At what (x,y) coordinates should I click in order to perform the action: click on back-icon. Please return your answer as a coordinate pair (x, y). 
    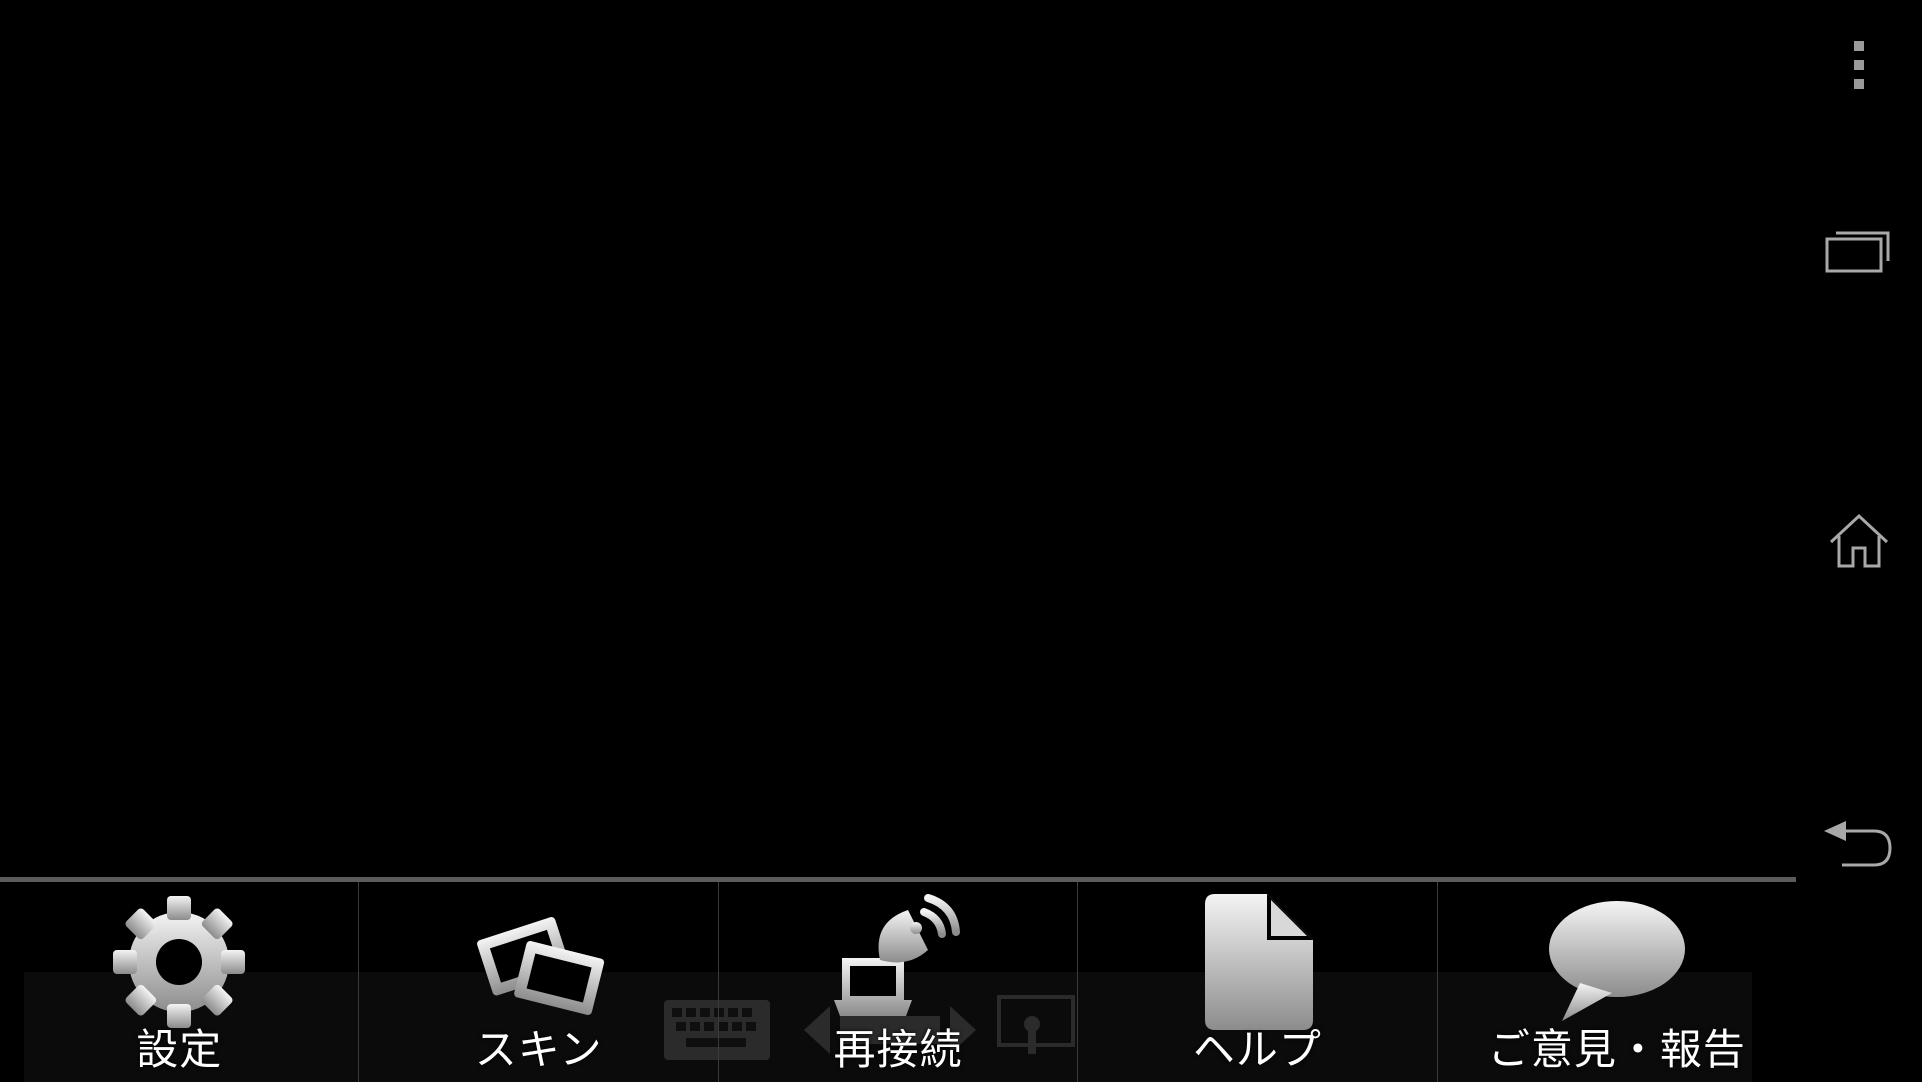
    Looking at the image, I should click on (1858, 844).